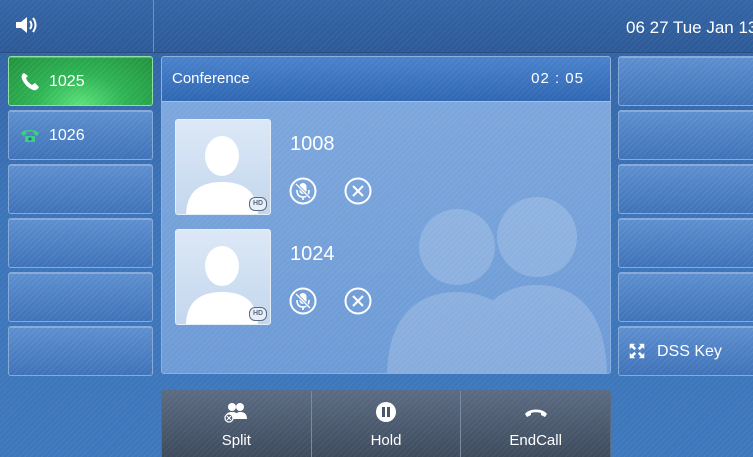 The height and width of the screenshot is (457, 753). Describe the element at coordinates (536, 424) in the screenshot. I see `end-call-button: EndCall` at that location.